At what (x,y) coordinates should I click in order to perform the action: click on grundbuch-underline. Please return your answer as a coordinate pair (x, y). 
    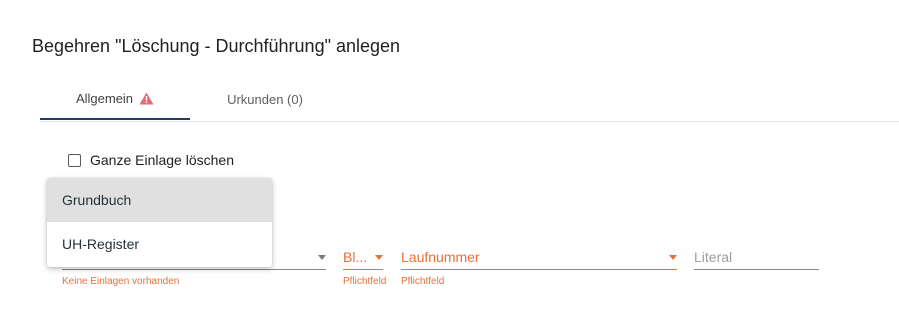
    Looking at the image, I should click on (194, 269).